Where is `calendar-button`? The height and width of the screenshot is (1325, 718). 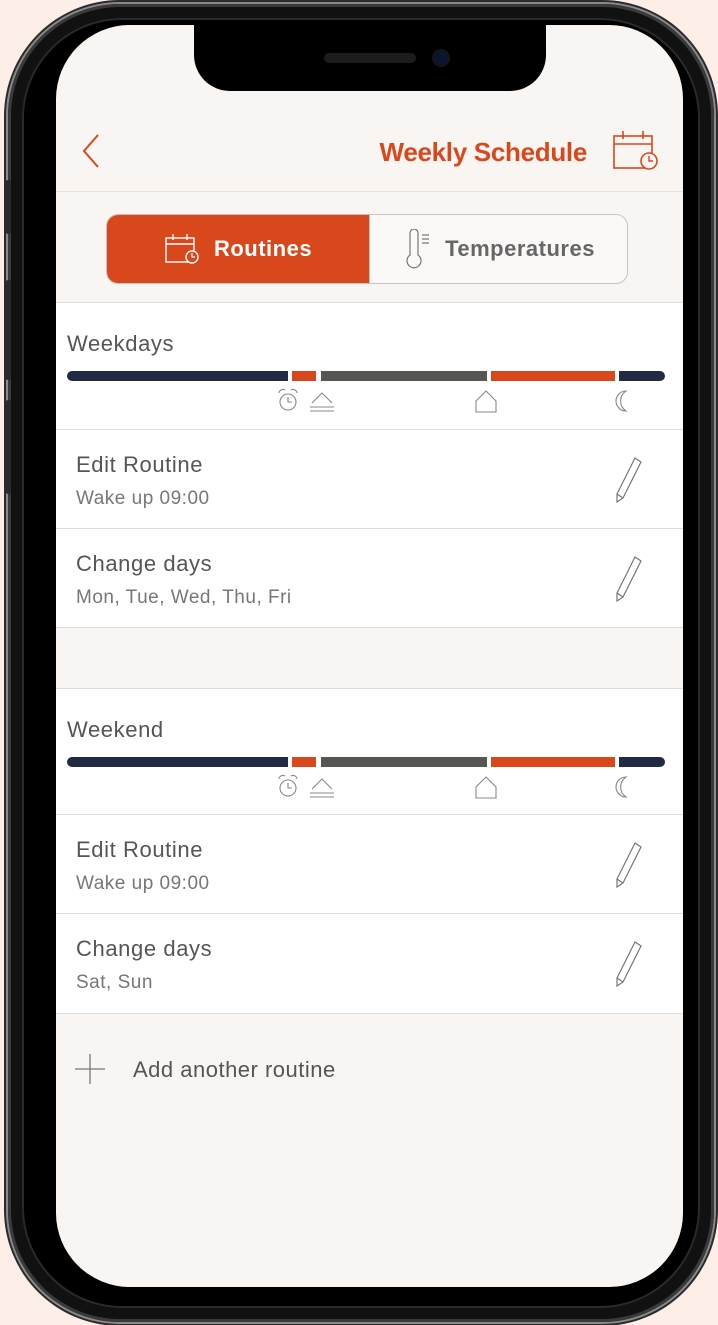 calendar-button is located at coordinates (635, 151).